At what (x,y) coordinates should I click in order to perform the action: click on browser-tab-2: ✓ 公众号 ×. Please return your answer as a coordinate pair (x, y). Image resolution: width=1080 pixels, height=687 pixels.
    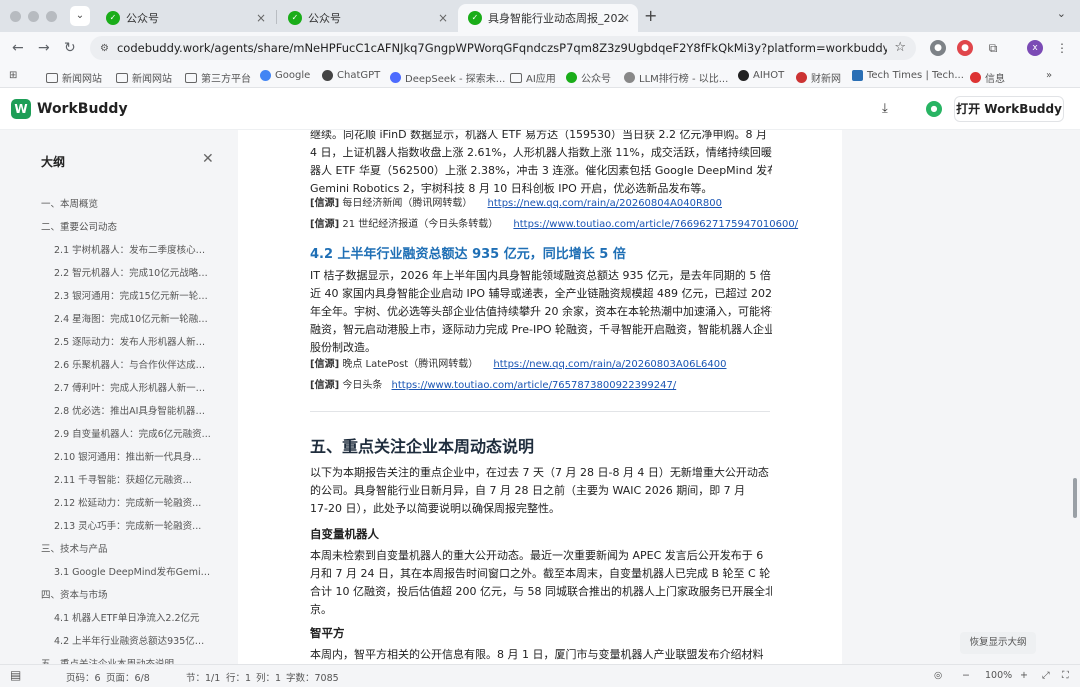
    Looking at the image, I should click on (367, 18).